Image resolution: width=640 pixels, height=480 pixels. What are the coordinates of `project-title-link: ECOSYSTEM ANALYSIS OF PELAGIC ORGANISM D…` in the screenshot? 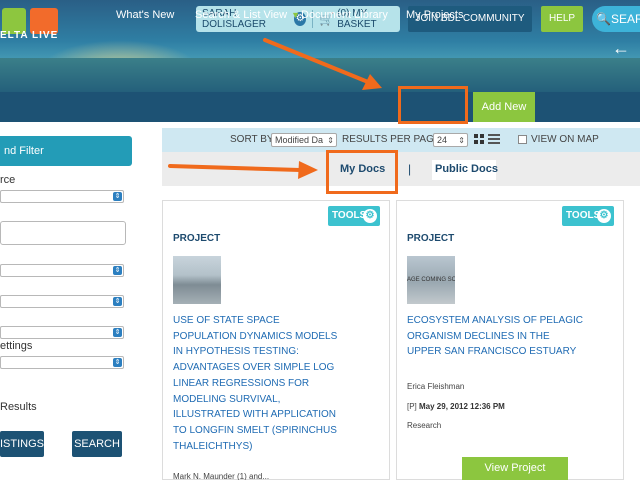 It's located at (495, 336).